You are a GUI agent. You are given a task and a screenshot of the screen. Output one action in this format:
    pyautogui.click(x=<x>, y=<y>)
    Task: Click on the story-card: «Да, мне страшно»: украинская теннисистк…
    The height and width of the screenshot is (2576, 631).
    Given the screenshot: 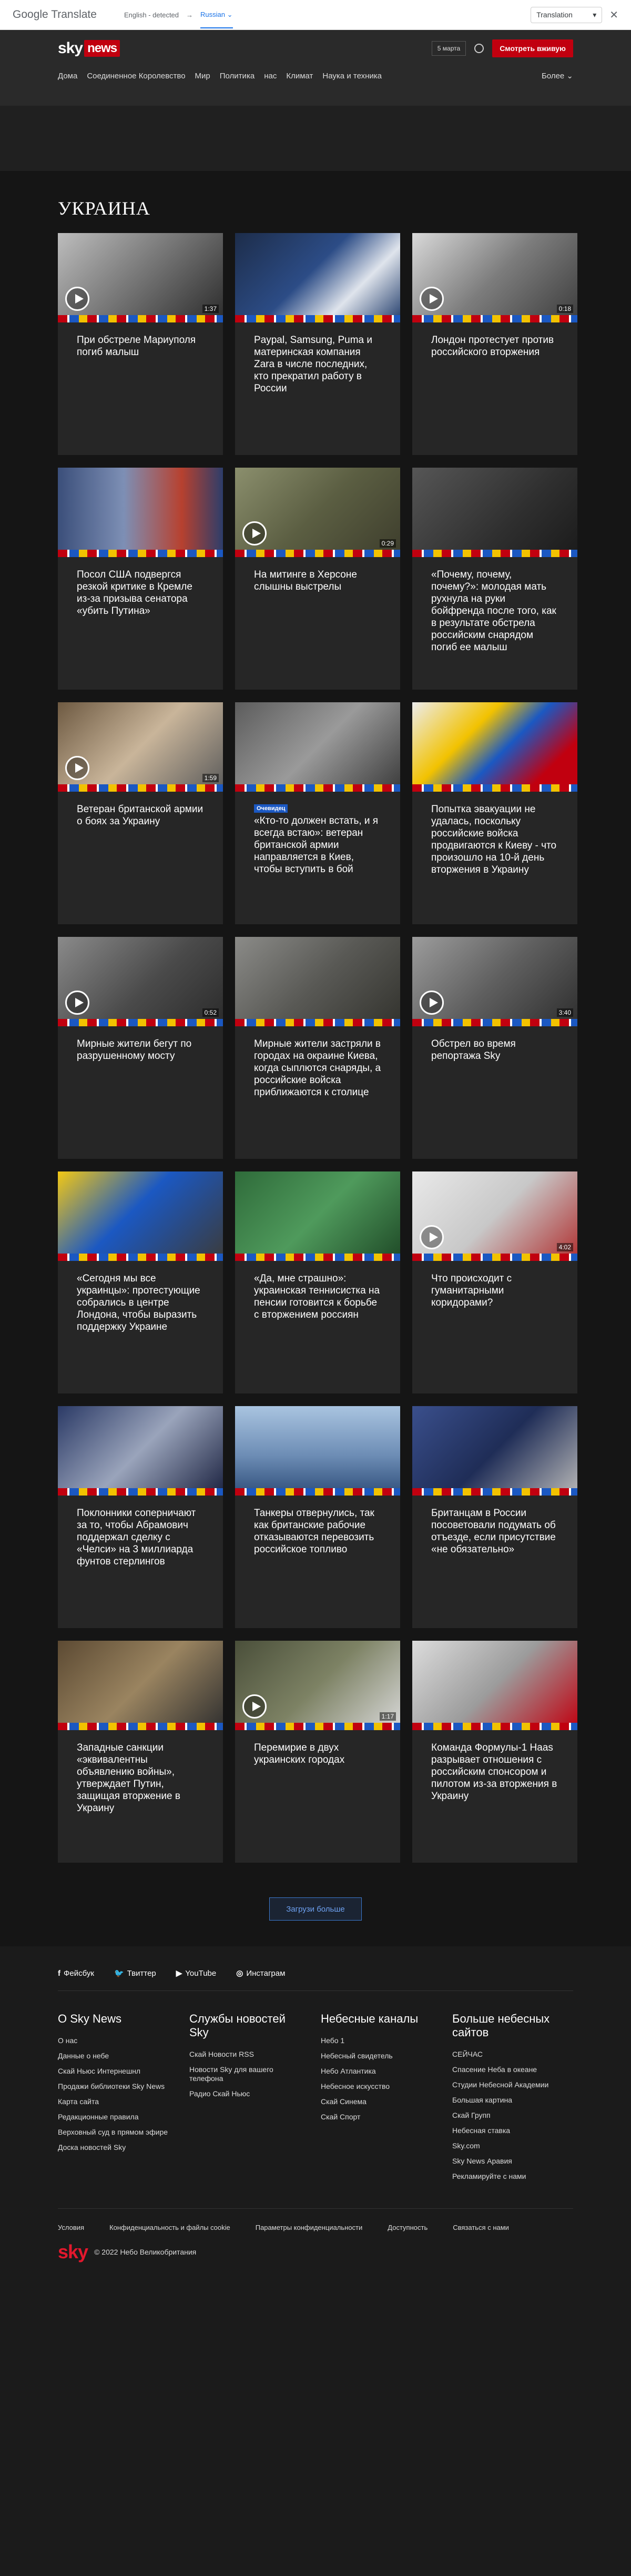 What is the action you would take?
    pyautogui.click(x=317, y=1282)
    